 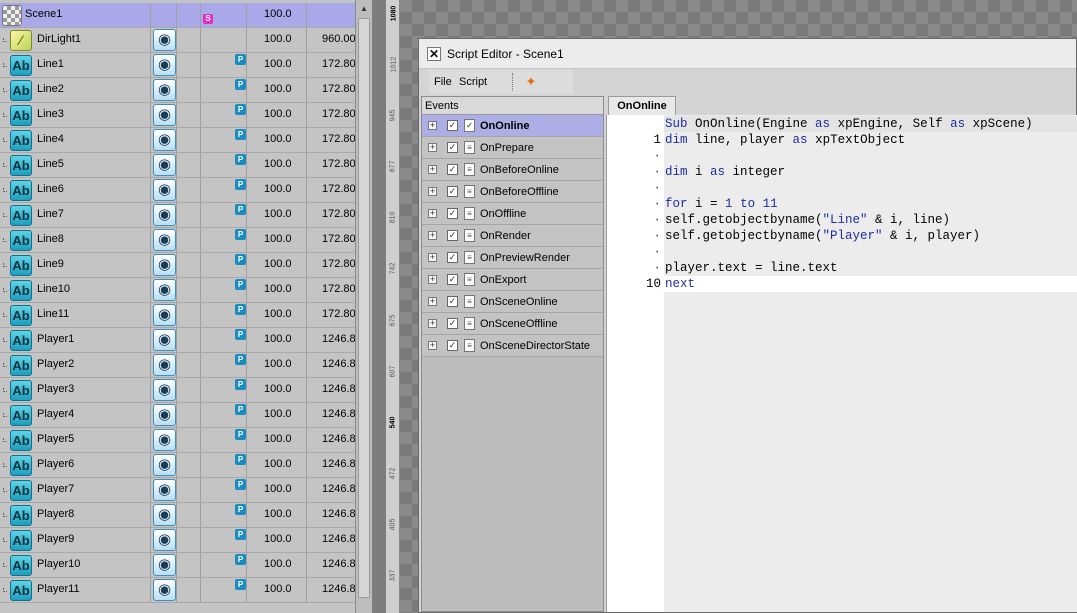 I want to click on event-item: + ✓ ≡ OnPreviewRender, so click(x=512, y=258).